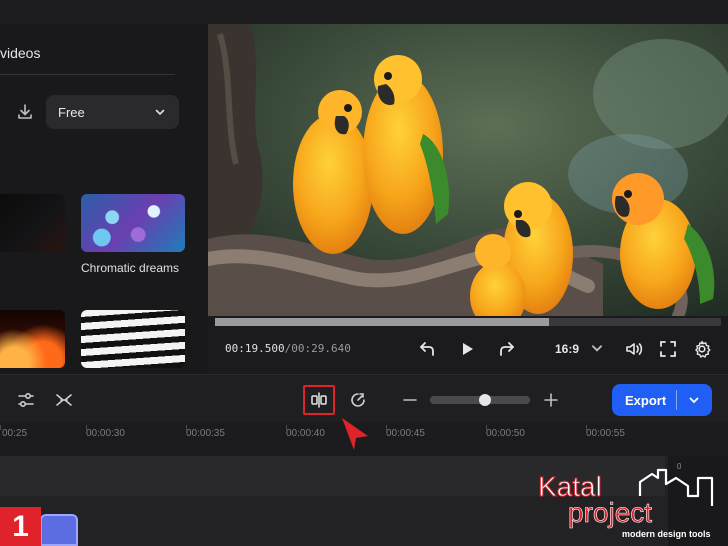  Describe the element at coordinates (0, 427) in the screenshot. I see `ruler-tick` at that location.